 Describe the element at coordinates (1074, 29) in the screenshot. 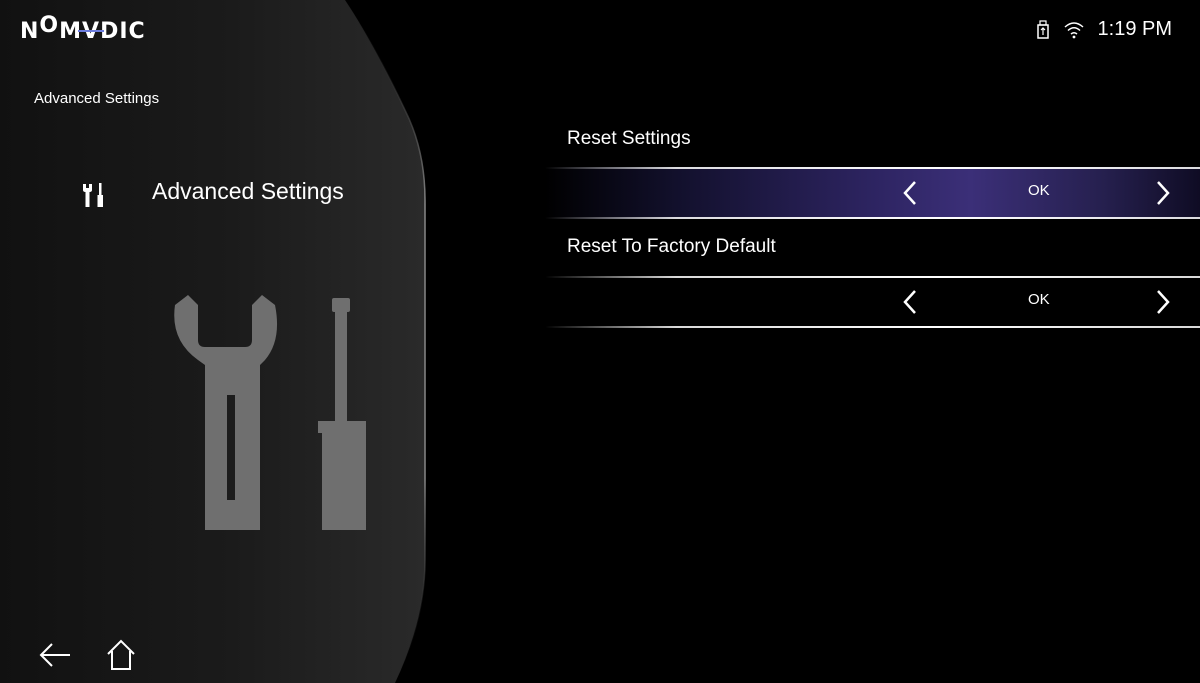

I see `wifi-icon` at that location.